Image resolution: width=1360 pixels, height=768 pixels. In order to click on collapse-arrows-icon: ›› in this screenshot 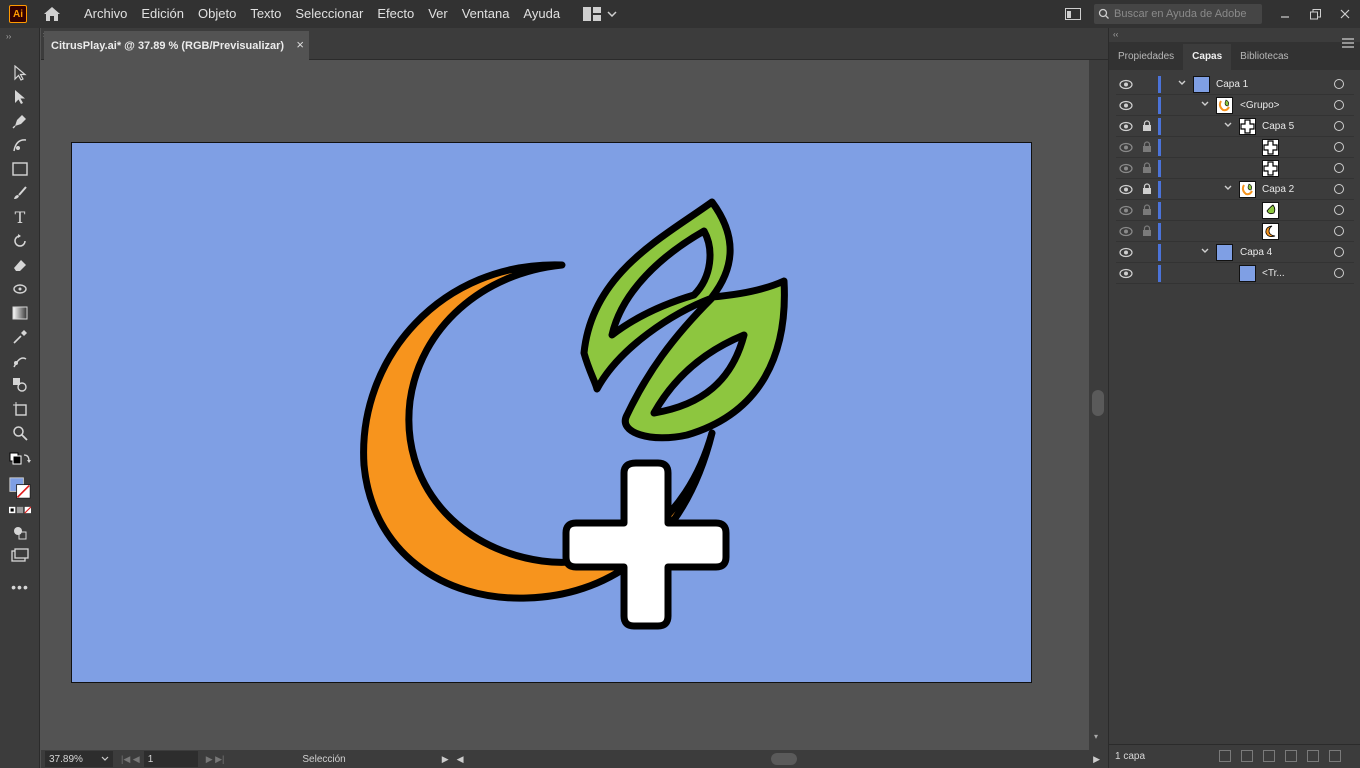, I will do `click(8, 36)`.